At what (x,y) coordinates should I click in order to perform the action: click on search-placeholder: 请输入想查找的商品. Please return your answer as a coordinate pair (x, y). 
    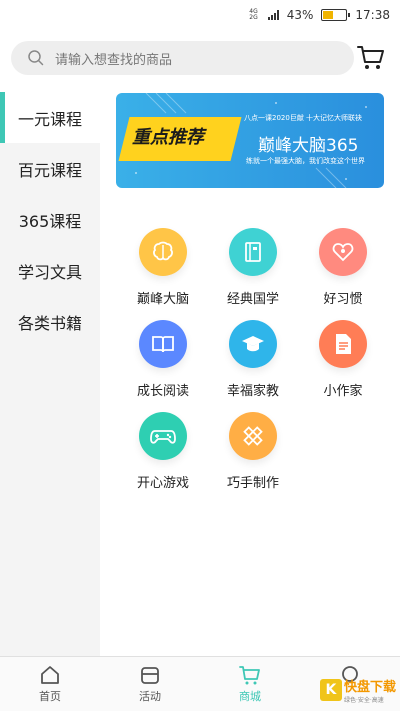
    Looking at the image, I should click on (114, 60).